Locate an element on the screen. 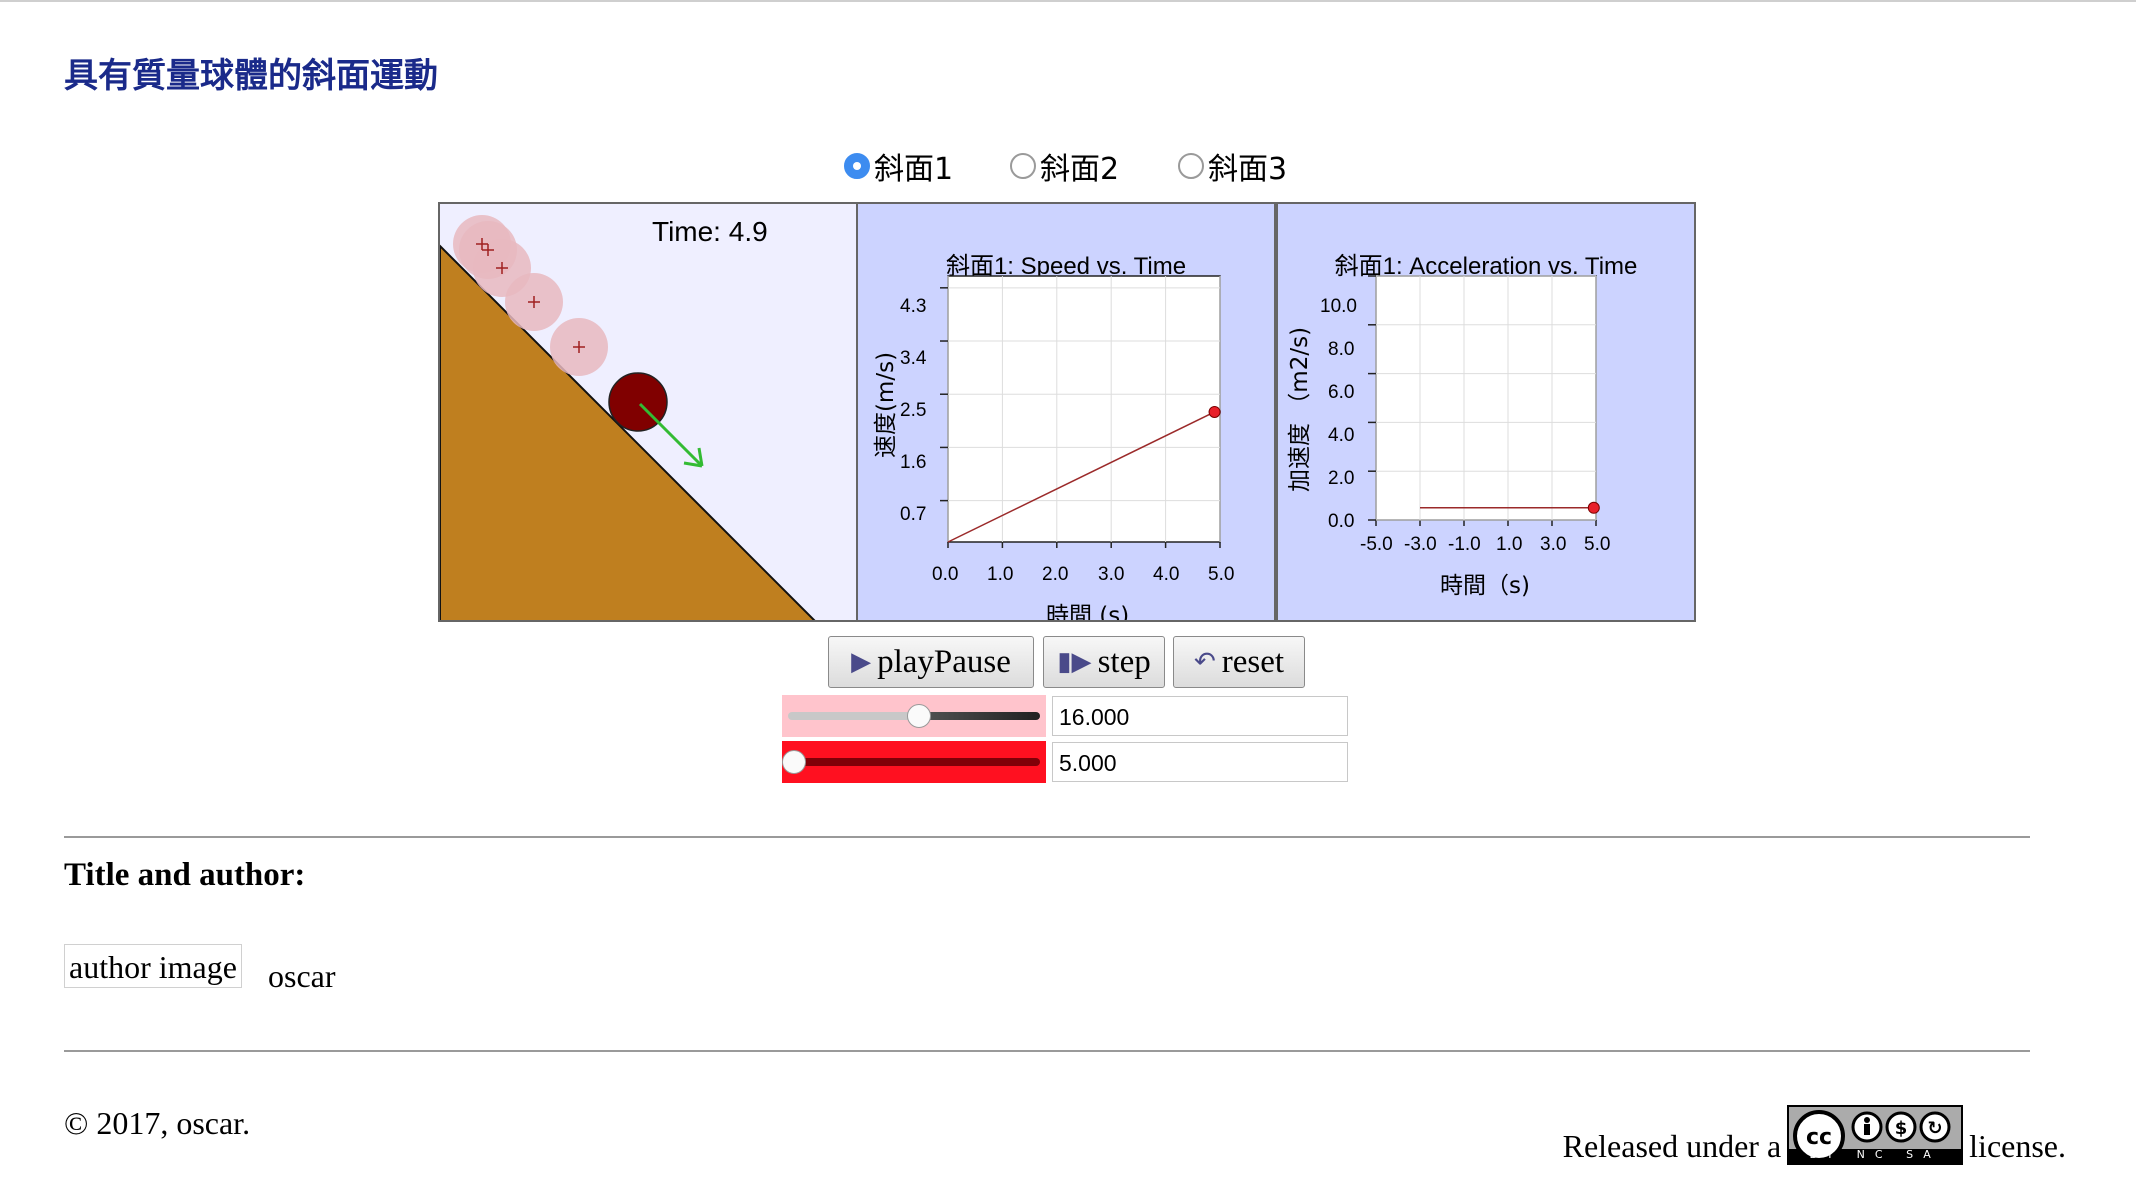  play-pause-label: playPause is located at coordinates (944, 661).